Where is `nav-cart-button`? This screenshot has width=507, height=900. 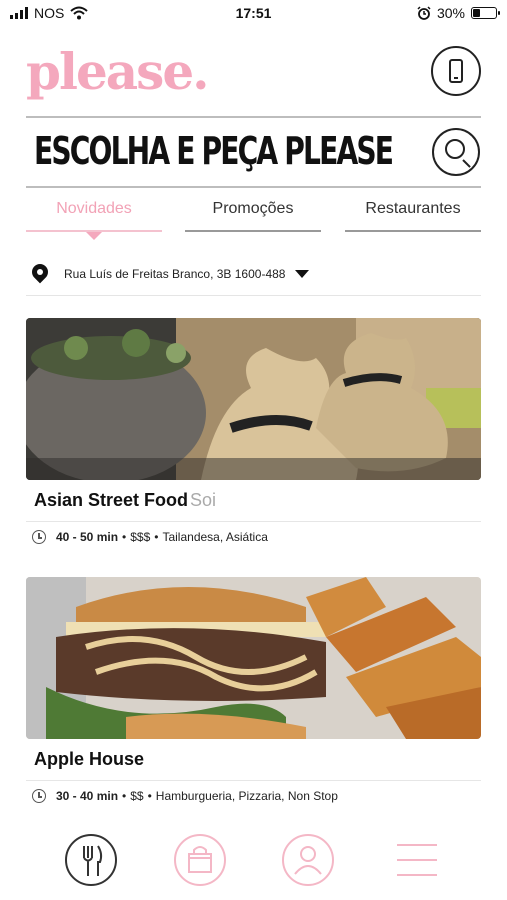
nav-cart-button is located at coordinates (200, 860).